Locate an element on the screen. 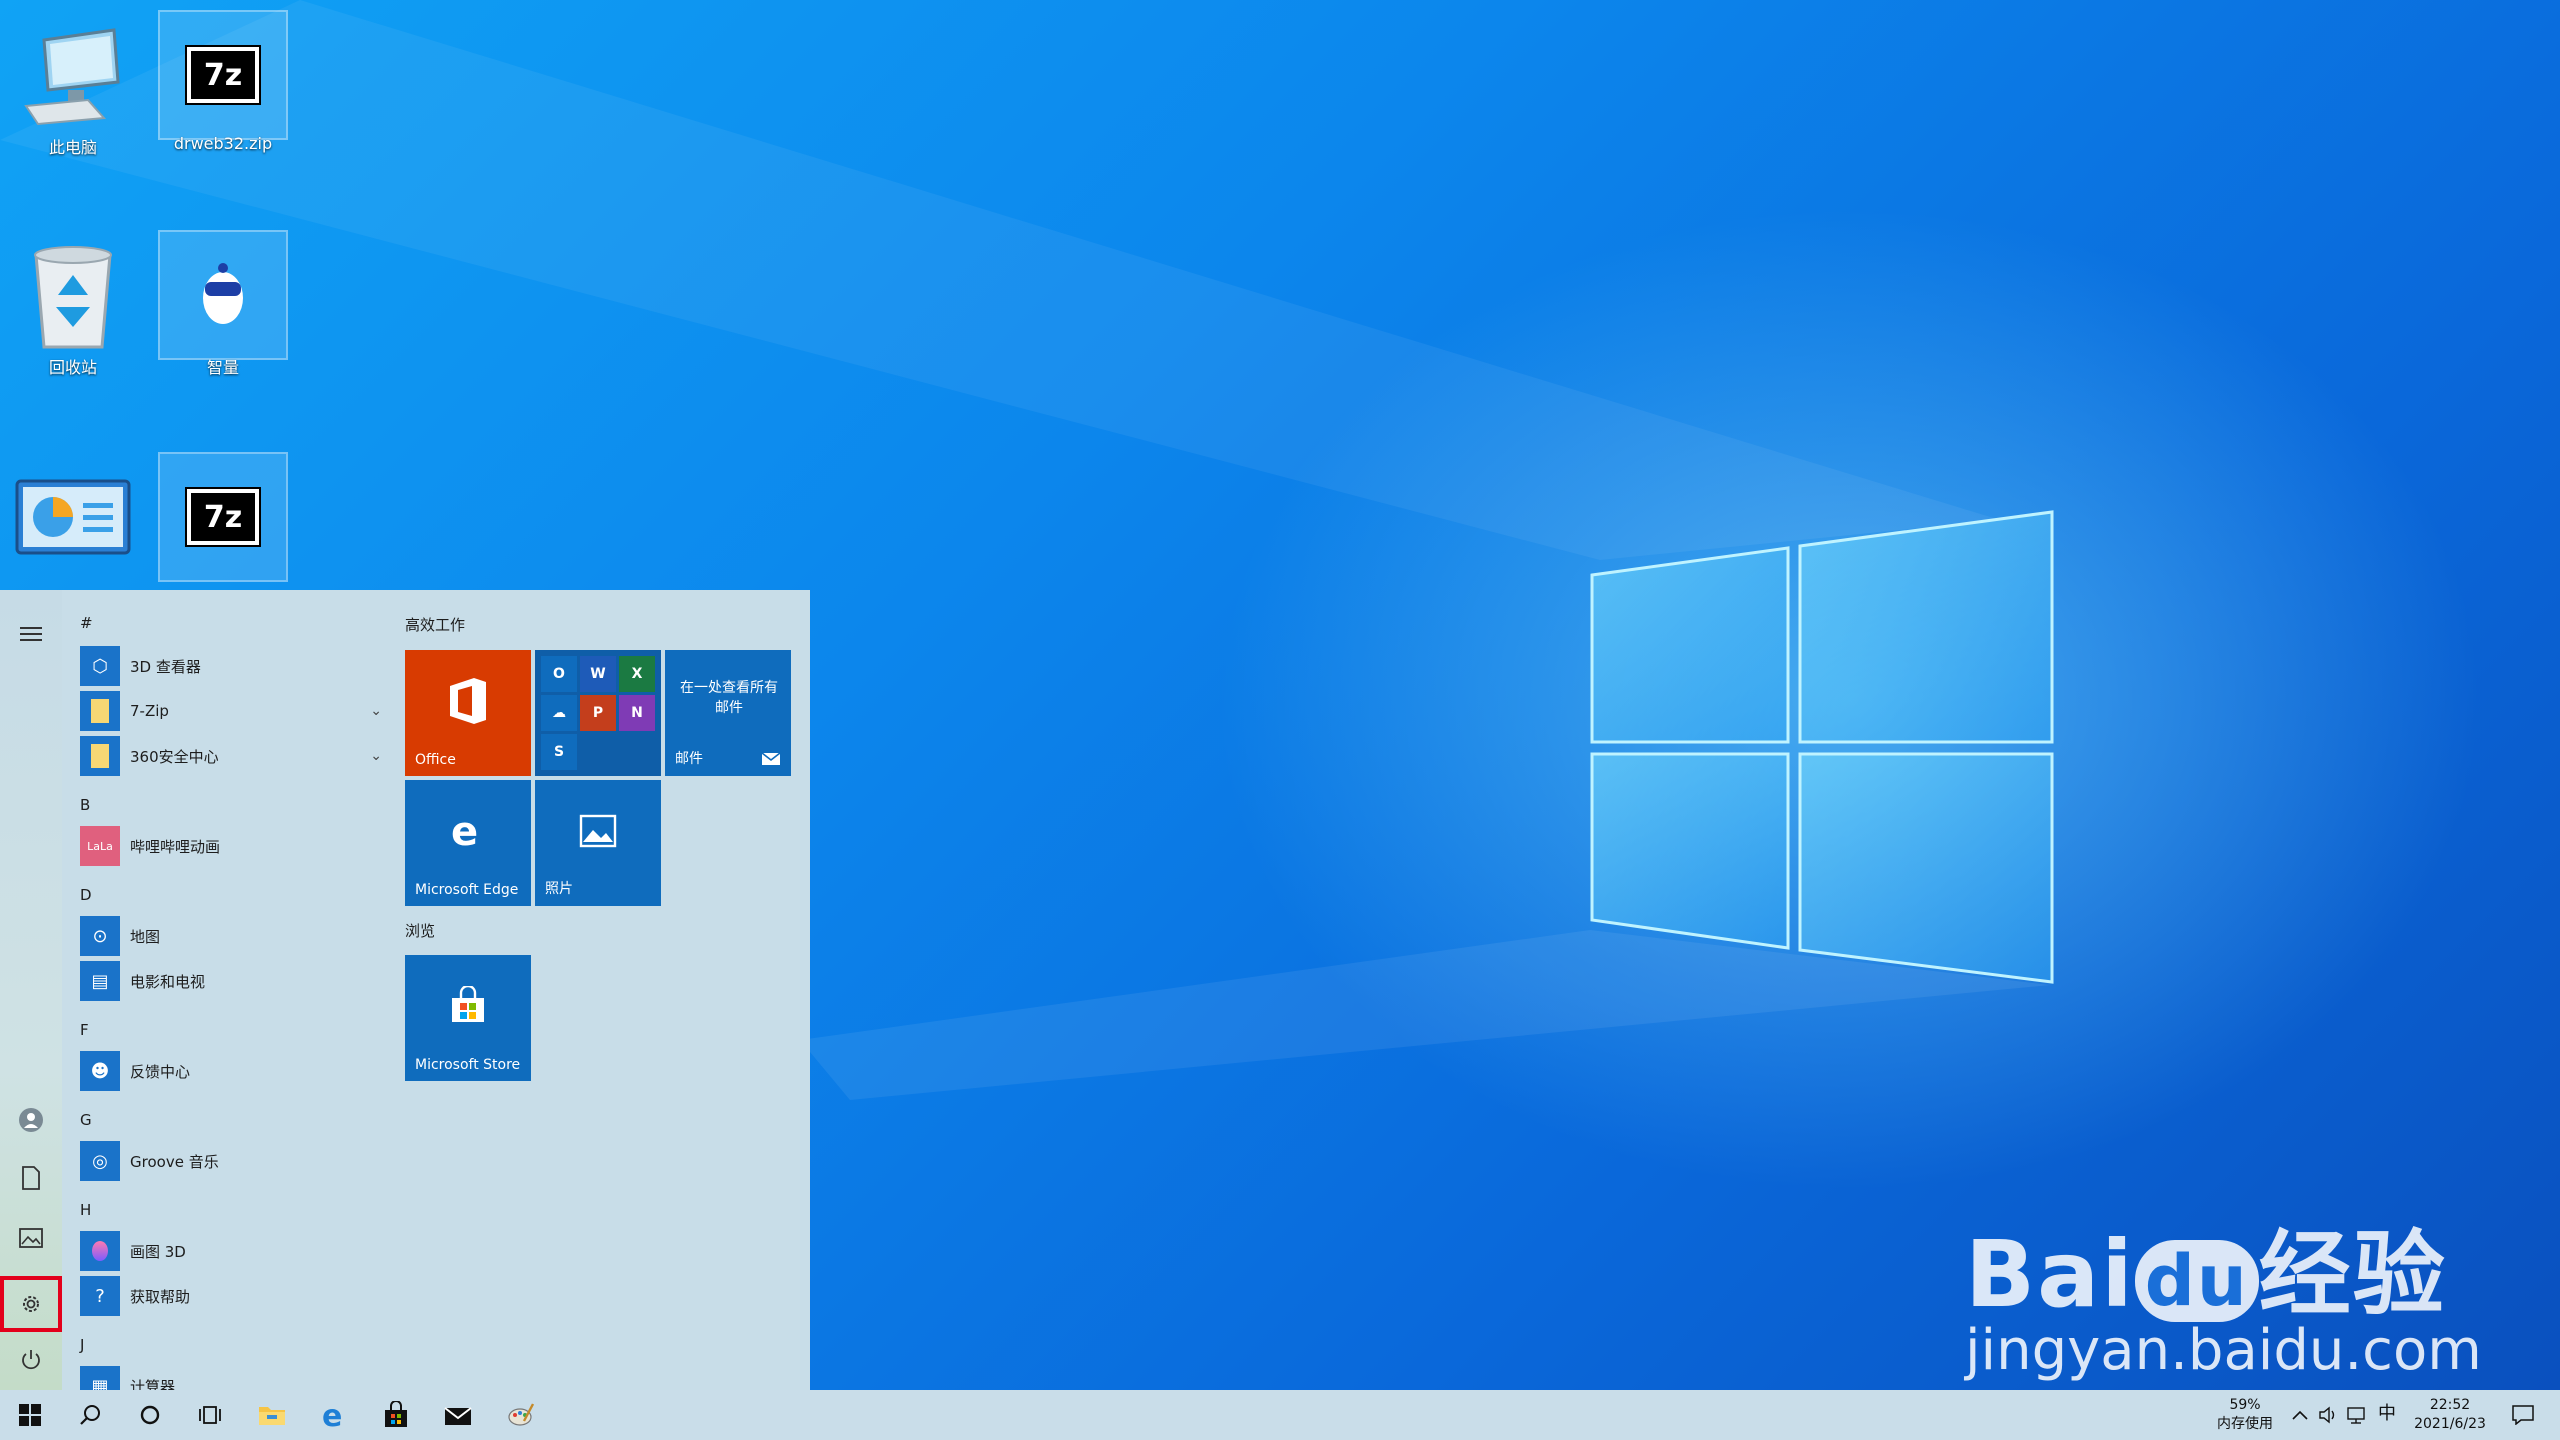 Image resolution: width=2560 pixels, height=1440 pixels. tile-label: 邮件 is located at coordinates (689, 759).